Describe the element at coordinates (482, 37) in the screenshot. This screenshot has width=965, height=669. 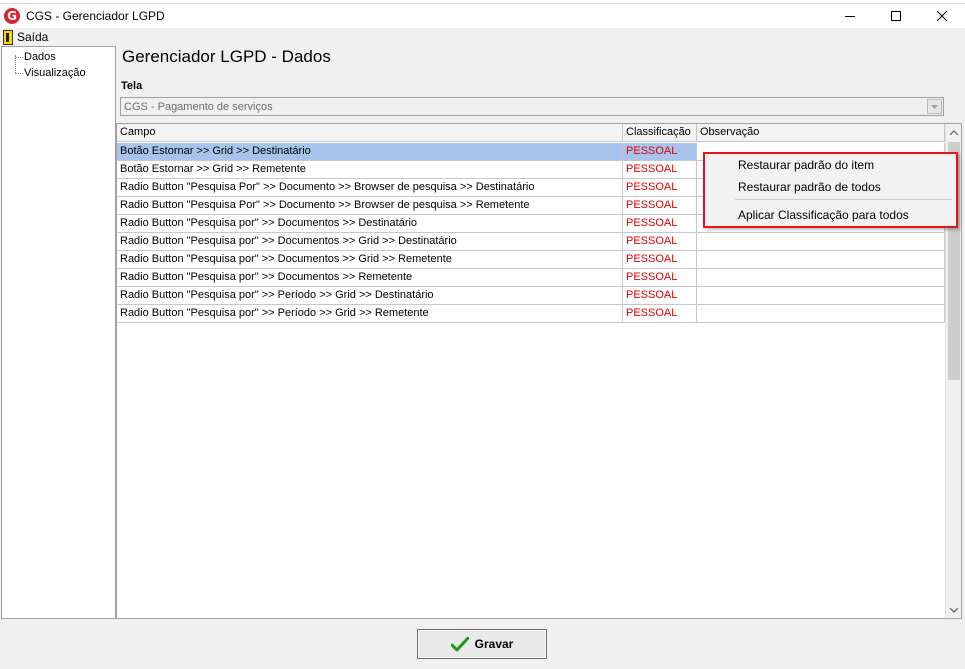
I see `menu-bar: Saída` at that location.